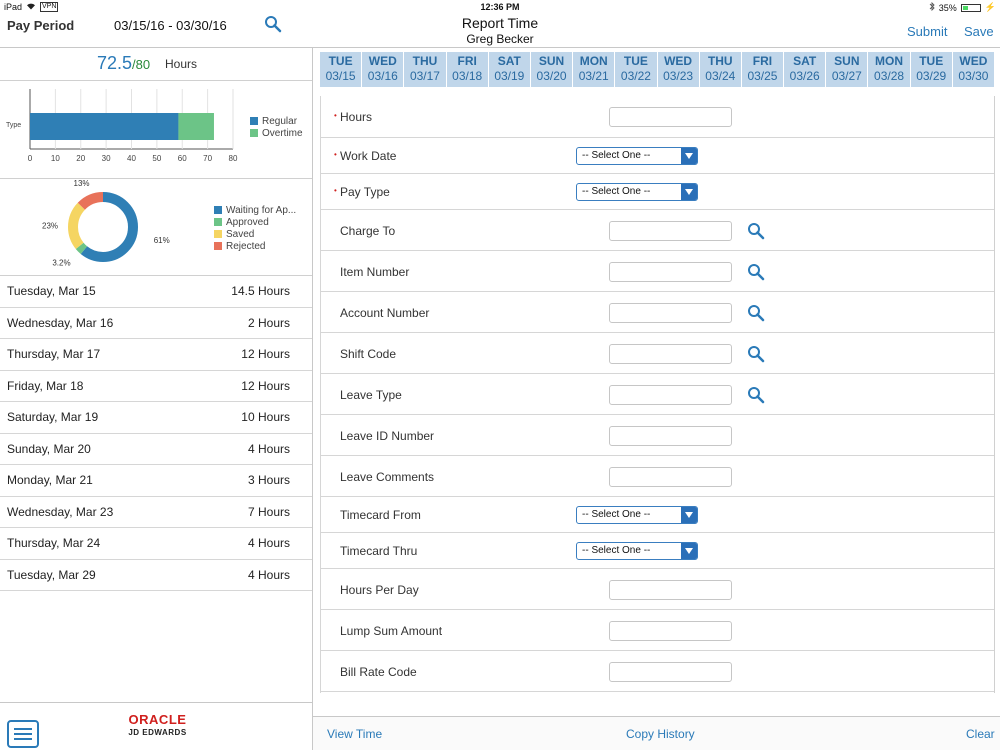 The width and height of the screenshot is (1000, 750). I want to click on date-cell: THU 03/17, so click(425, 69).